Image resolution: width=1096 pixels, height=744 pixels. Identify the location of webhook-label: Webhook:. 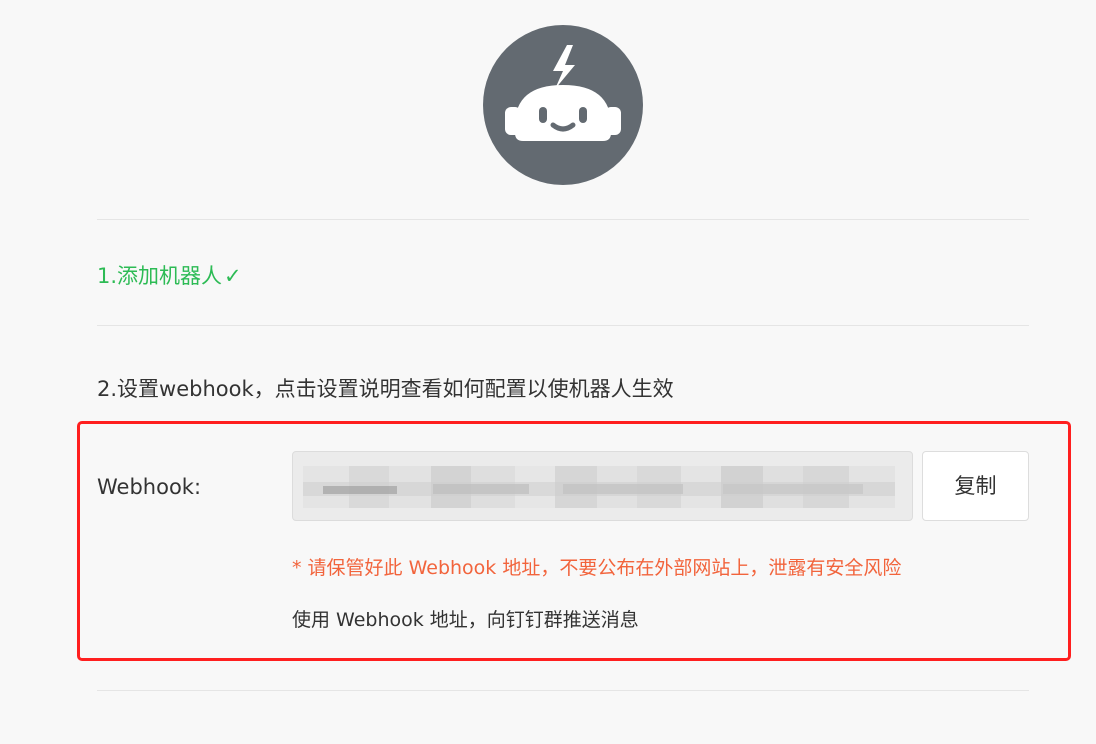
(149, 487).